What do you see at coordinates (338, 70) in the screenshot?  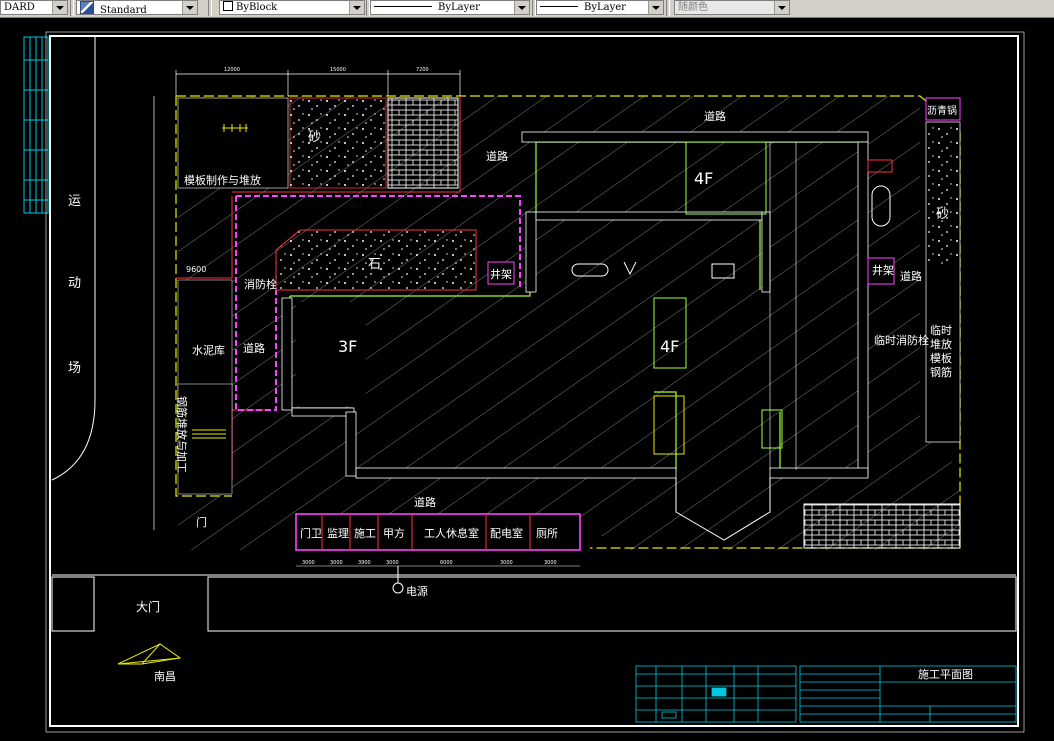 I see `dim-top-2: 15000` at bounding box center [338, 70].